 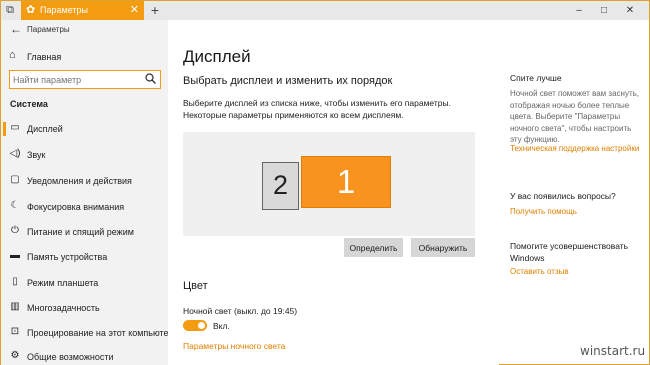 What do you see at coordinates (80, 232) in the screenshot?
I see `sidebar-item-label: Питание и спящий режим` at bounding box center [80, 232].